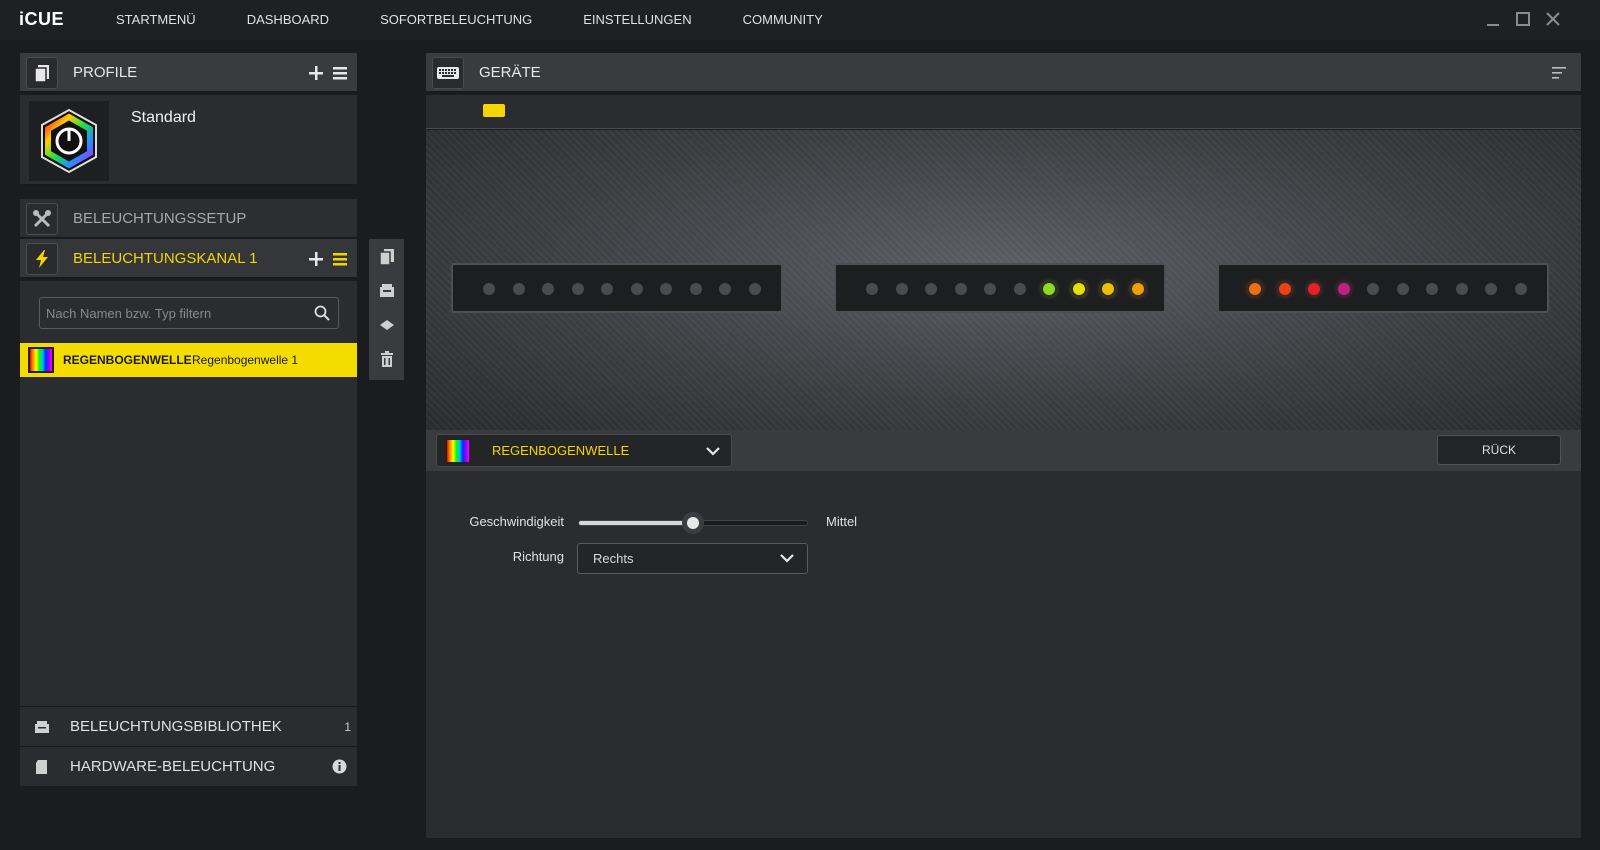 The height and width of the screenshot is (850, 1600). What do you see at coordinates (1559, 73) in the screenshot?
I see `devices-menu-icon` at bounding box center [1559, 73].